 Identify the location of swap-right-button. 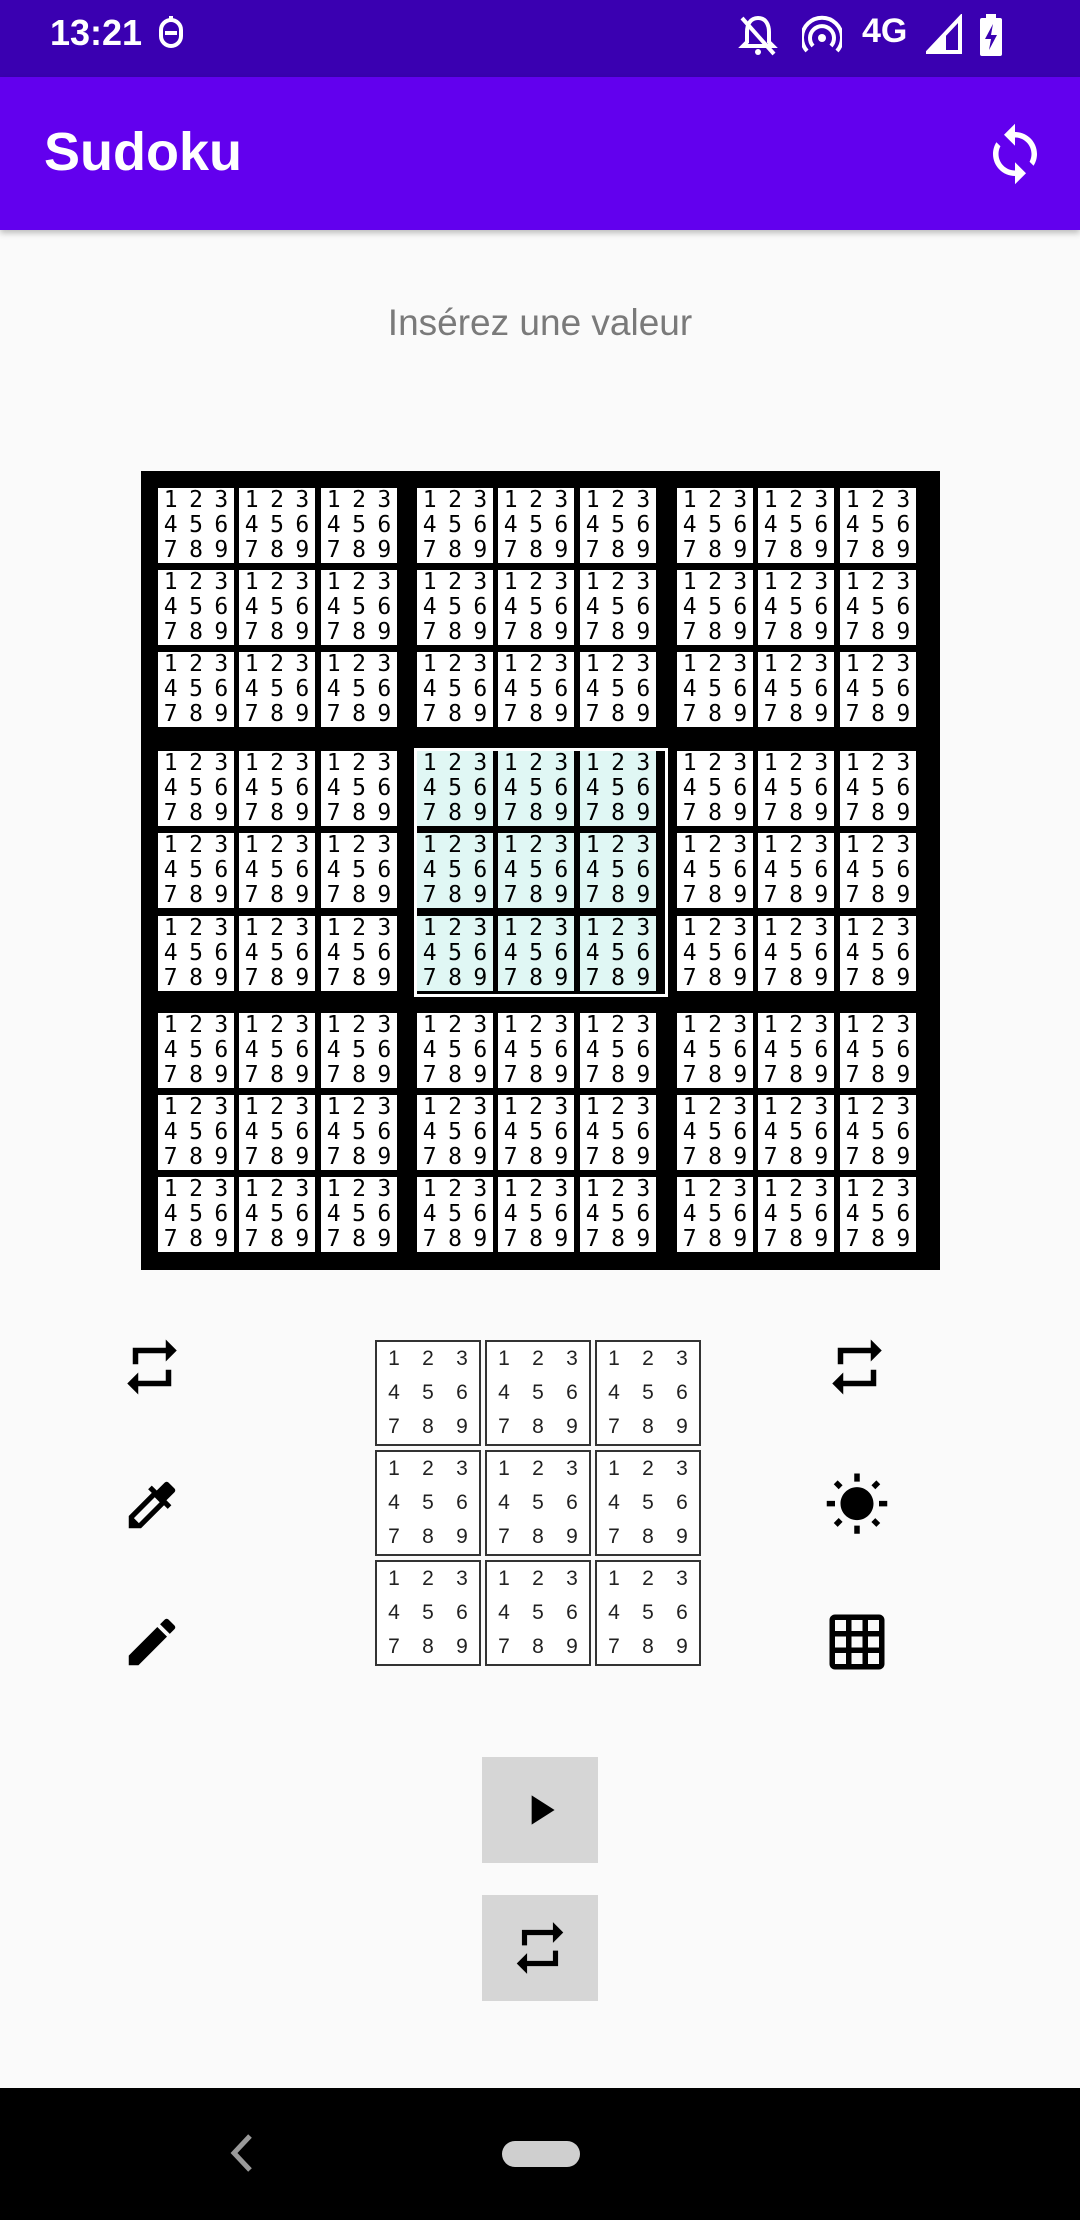
(857, 1367).